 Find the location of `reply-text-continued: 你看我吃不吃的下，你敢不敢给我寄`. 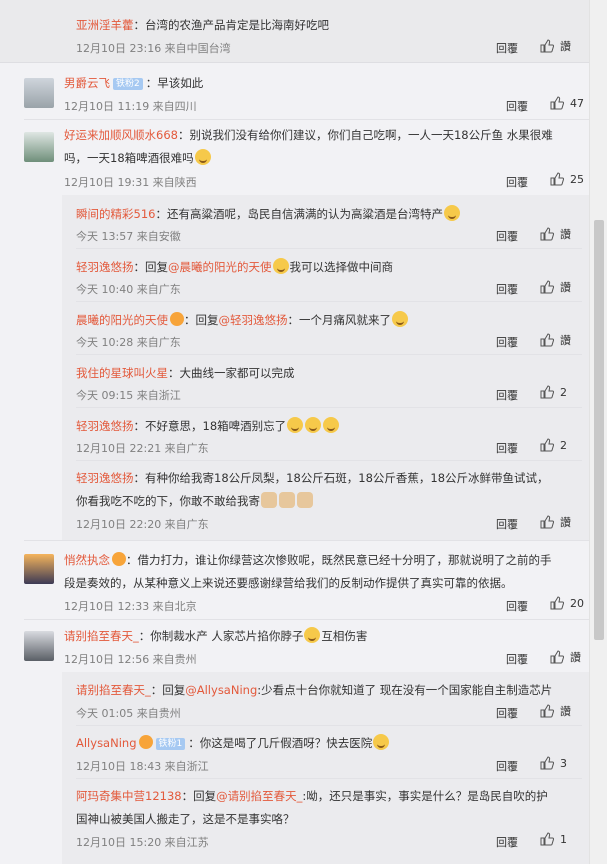

reply-text-continued: 你看我吃不吃的下，你敢不敢给我寄 is located at coordinates (195, 501).